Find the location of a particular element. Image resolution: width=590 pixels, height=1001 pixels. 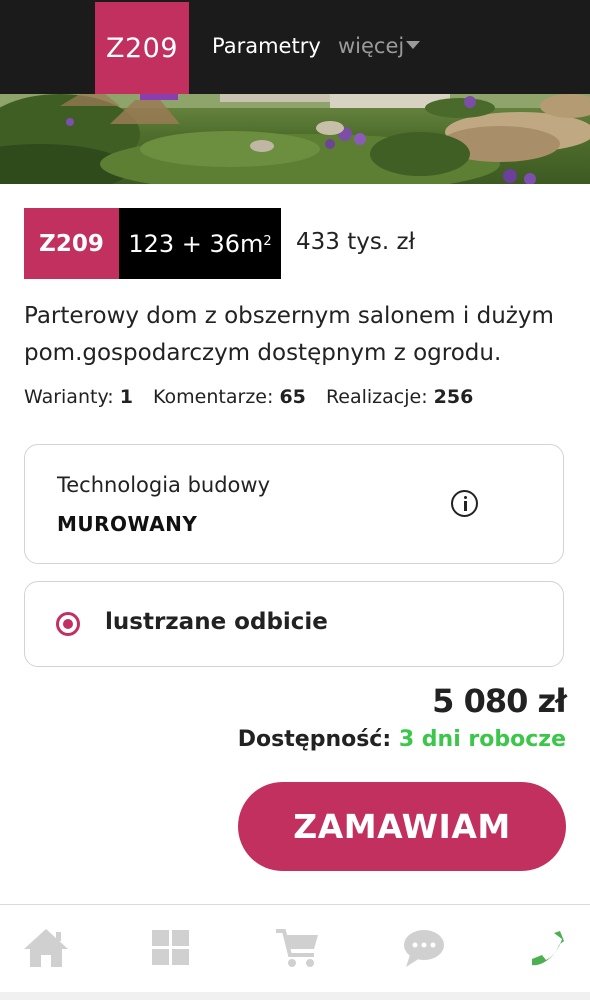

garden-illustration is located at coordinates (295, 139).